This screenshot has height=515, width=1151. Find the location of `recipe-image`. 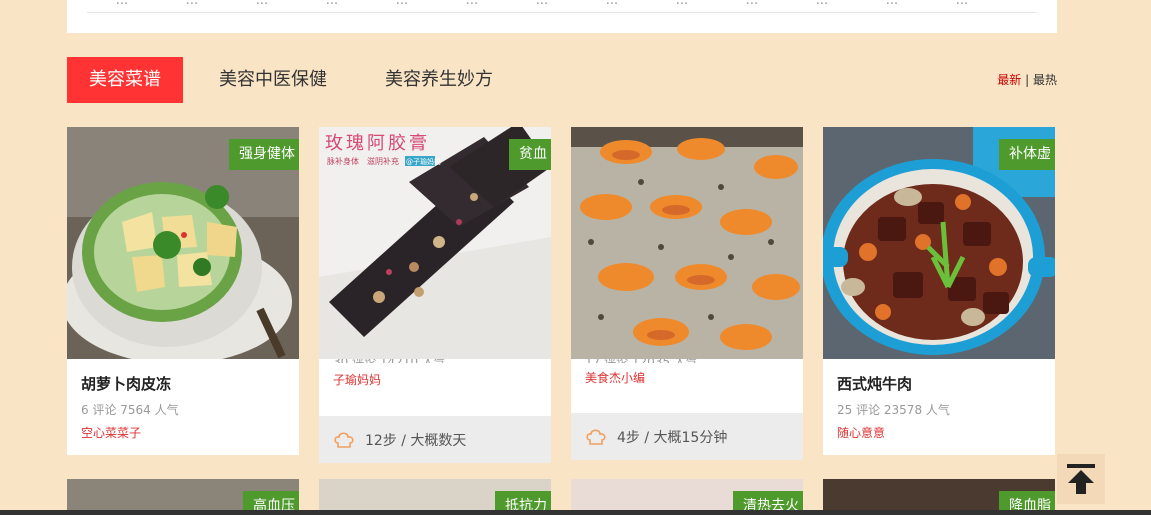

recipe-image is located at coordinates (687, 243).